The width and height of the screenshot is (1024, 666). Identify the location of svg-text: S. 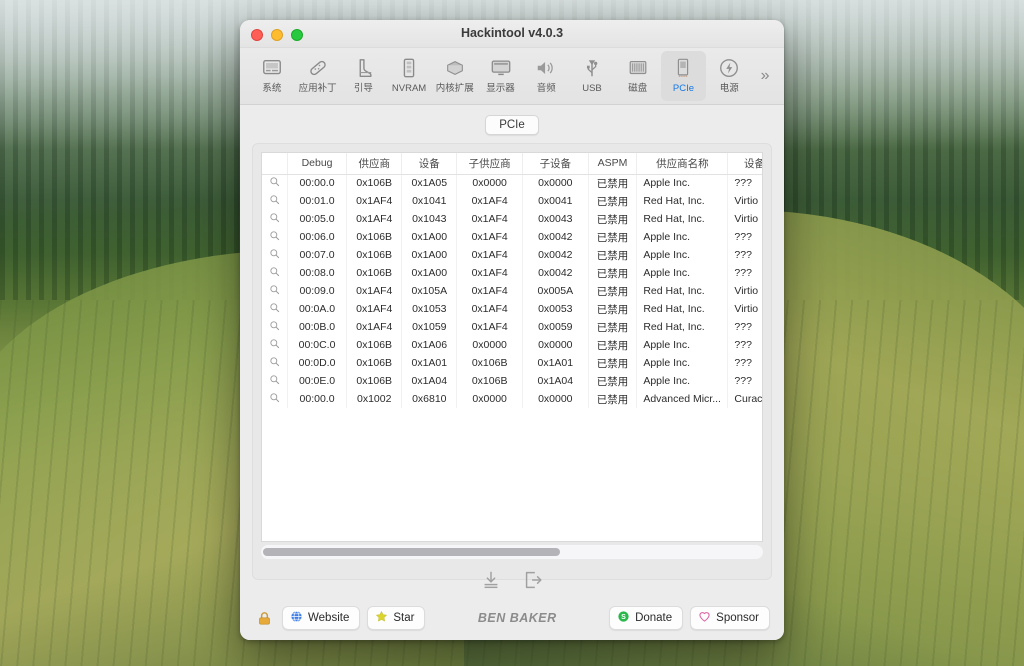
(623, 617).